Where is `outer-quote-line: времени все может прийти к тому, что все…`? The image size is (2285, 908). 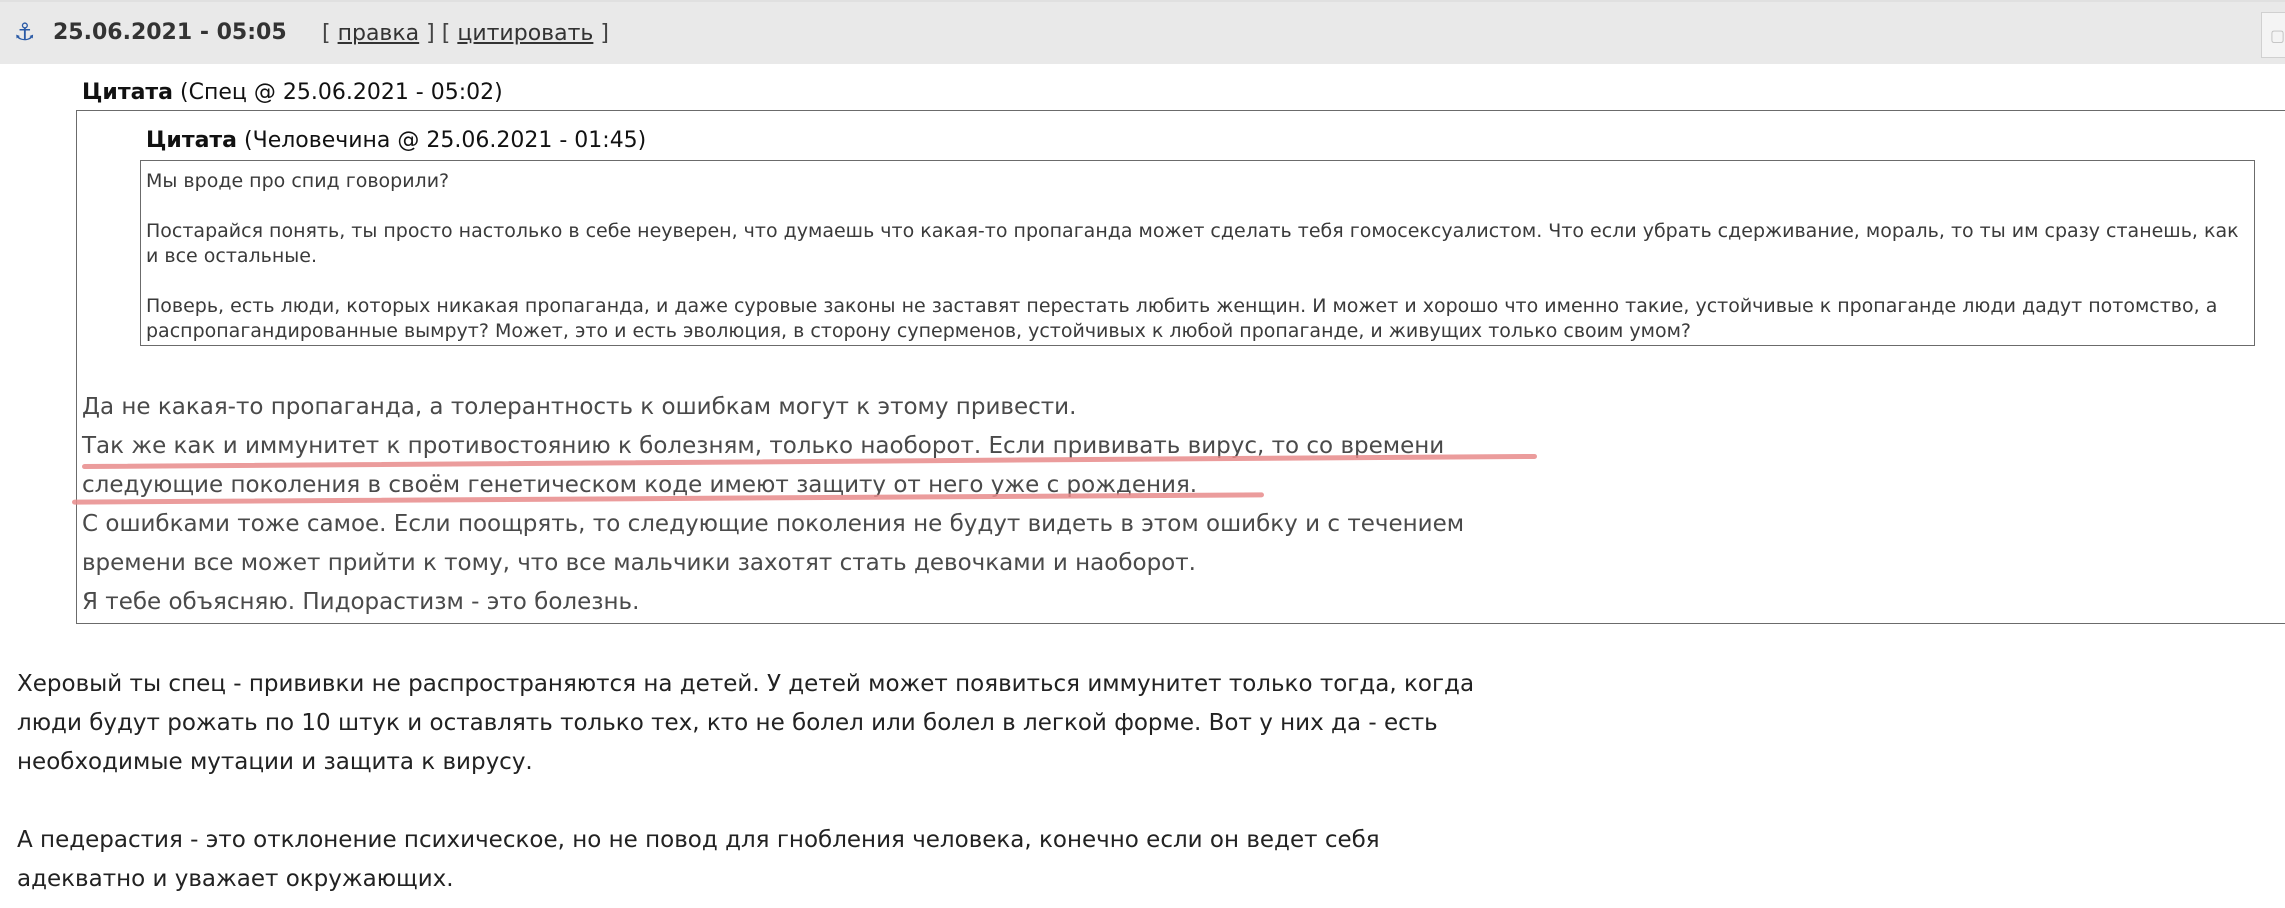 outer-quote-line: времени все может прийти к тому, что все… is located at coordinates (639, 563).